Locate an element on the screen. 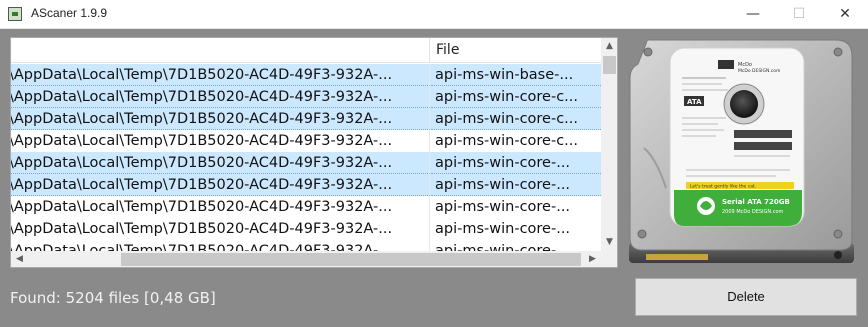  vertical-scrollbar: ▲ ▼ is located at coordinates (609, 144).